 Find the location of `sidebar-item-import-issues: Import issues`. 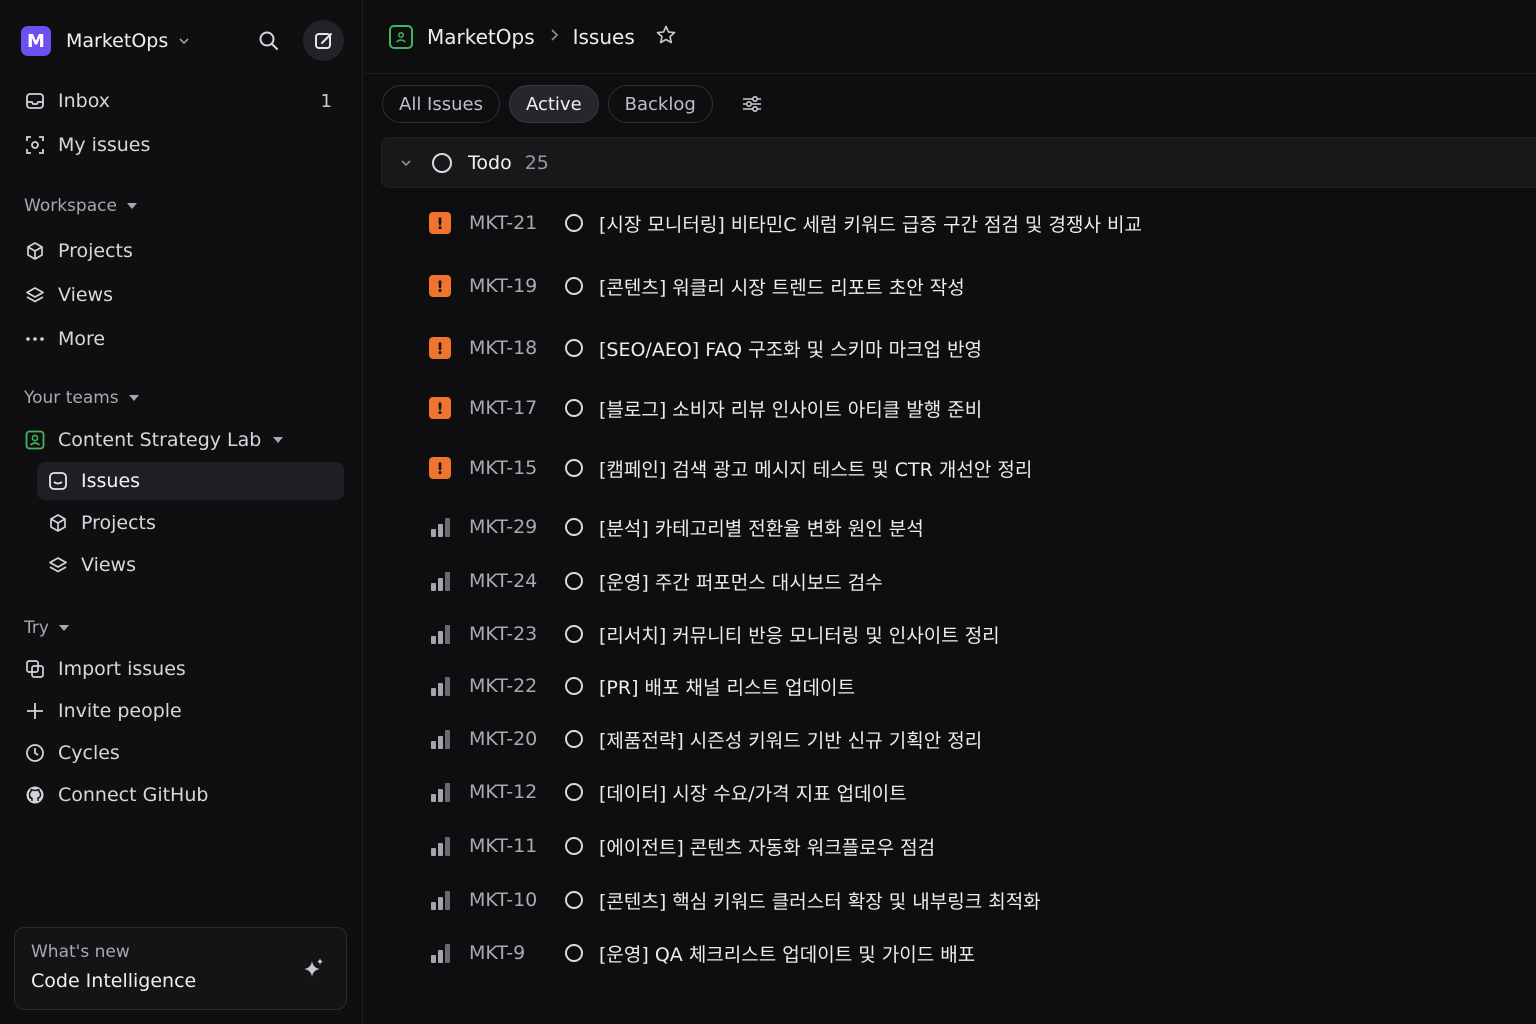

sidebar-item-import-issues: Import issues is located at coordinates (179, 669).